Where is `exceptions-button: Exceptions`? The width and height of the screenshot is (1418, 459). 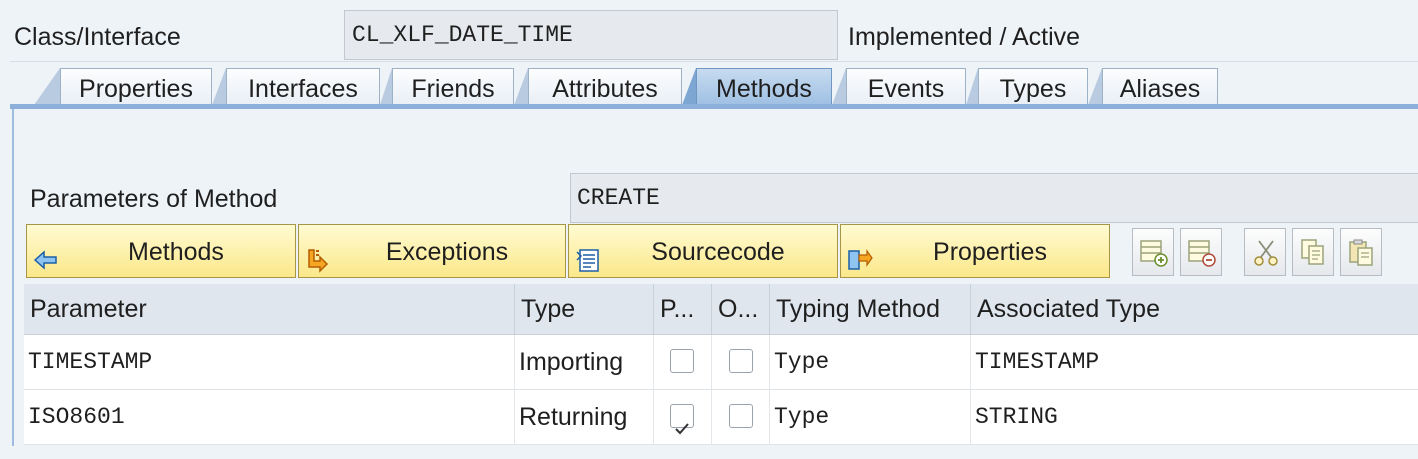 exceptions-button: Exceptions is located at coordinates (432, 251).